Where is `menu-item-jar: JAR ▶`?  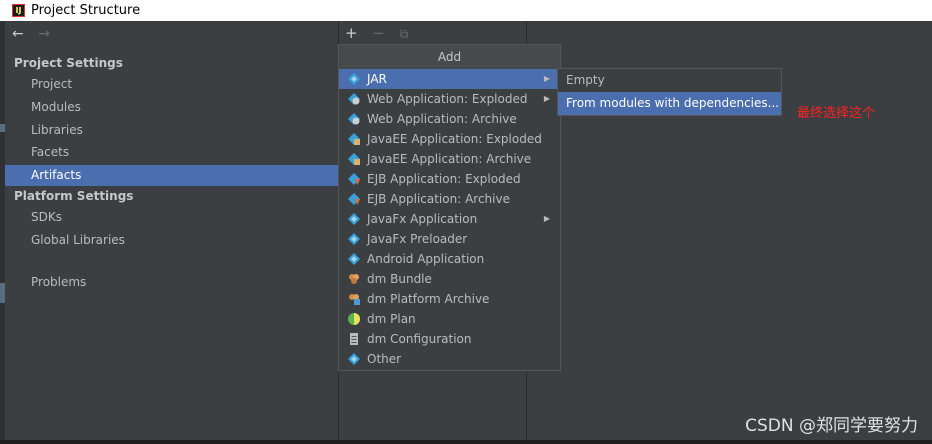 menu-item-jar: JAR ▶ is located at coordinates (449, 79).